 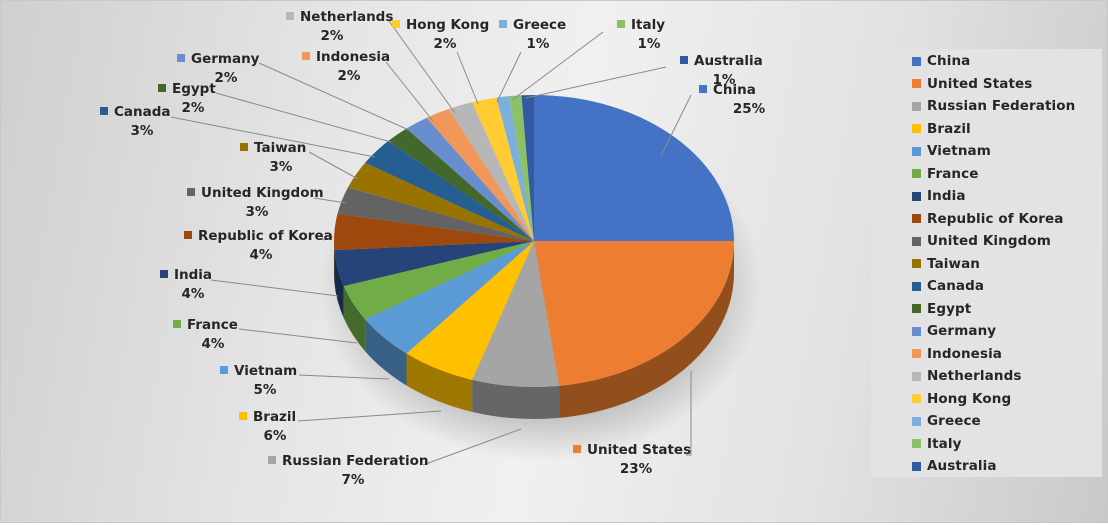 I want to click on legend-label: Brazil, so click(x=949, y=129).